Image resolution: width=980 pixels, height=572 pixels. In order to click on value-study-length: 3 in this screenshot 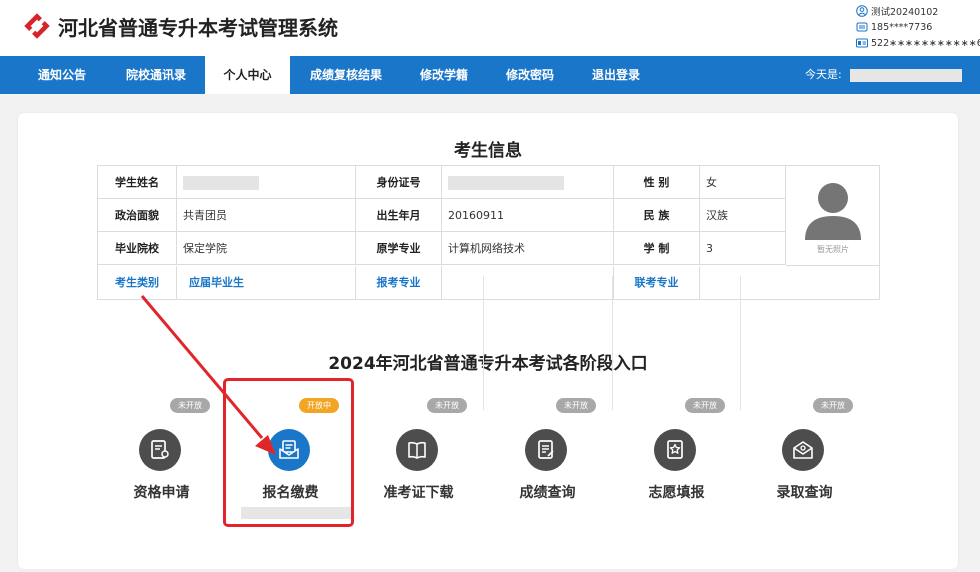, I will do `click(743, 248)`.